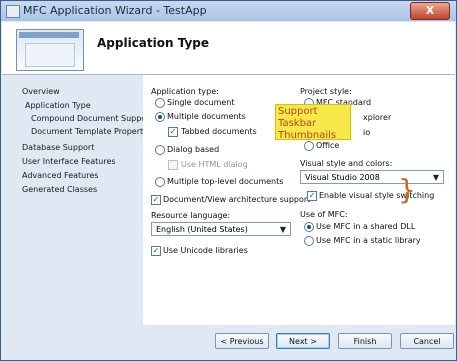 The image size is (457, 361). What do you see at coordinates (237, 199) in the screenshot?
I see `document-view-label: Document/View architecture support` at bounding box center [237, 199].